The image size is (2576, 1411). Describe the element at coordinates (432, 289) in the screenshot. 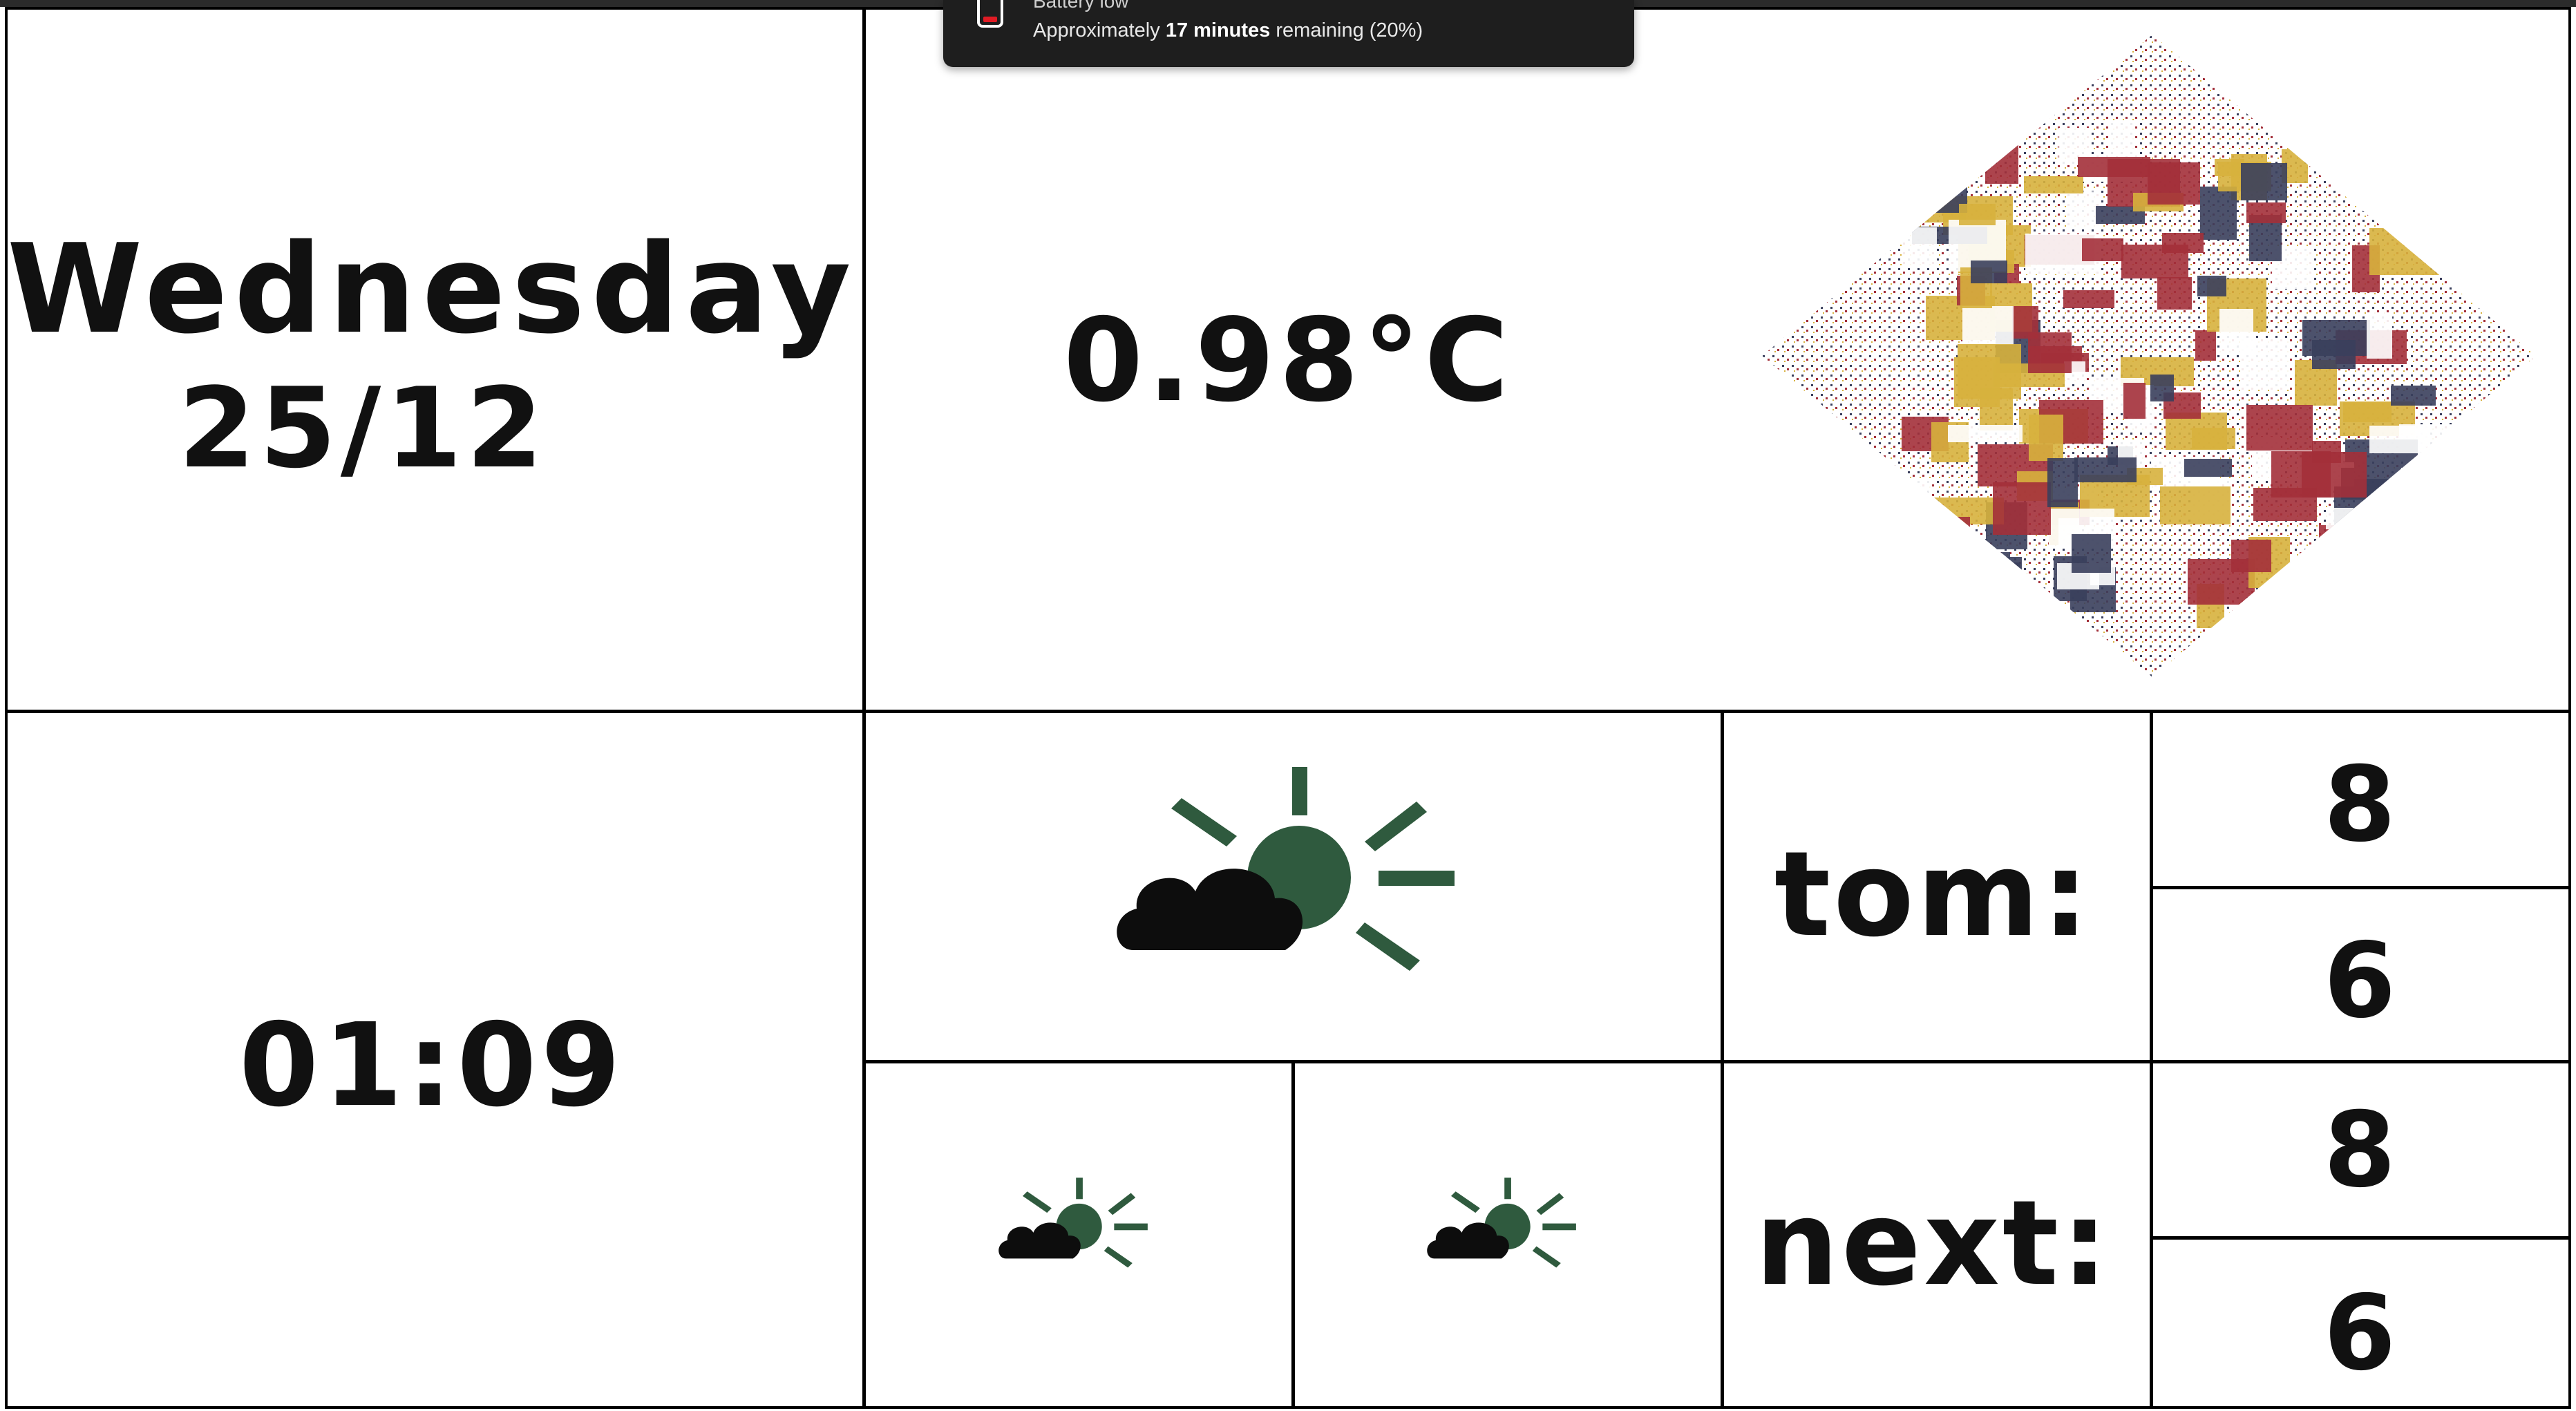

I see `day-of-week: Wednesday` at that location.